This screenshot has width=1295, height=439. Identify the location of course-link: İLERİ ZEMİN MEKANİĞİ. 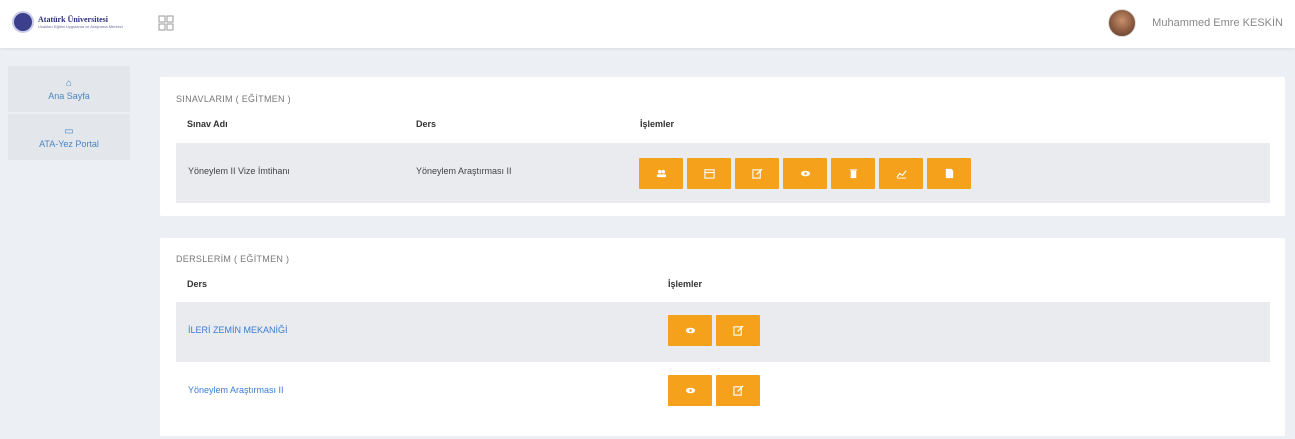
(238, 330).